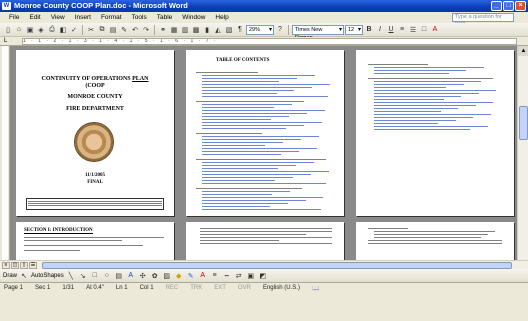 This screenshot has height=321, width=528. What do you see at coordinates (260, 29) in the screenshot?
I see `zoom-select: 29%` at bounding box center [260, 29].